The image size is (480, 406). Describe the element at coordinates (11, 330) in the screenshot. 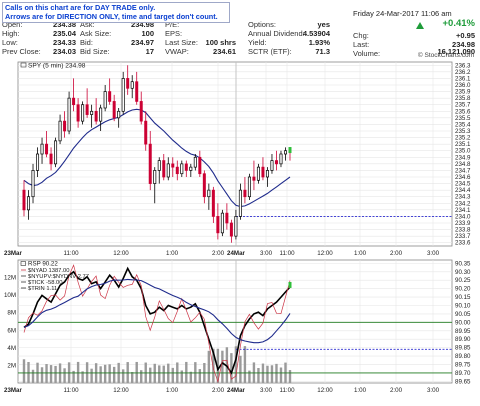

I see `volume-tick-label: 6M` at that location.